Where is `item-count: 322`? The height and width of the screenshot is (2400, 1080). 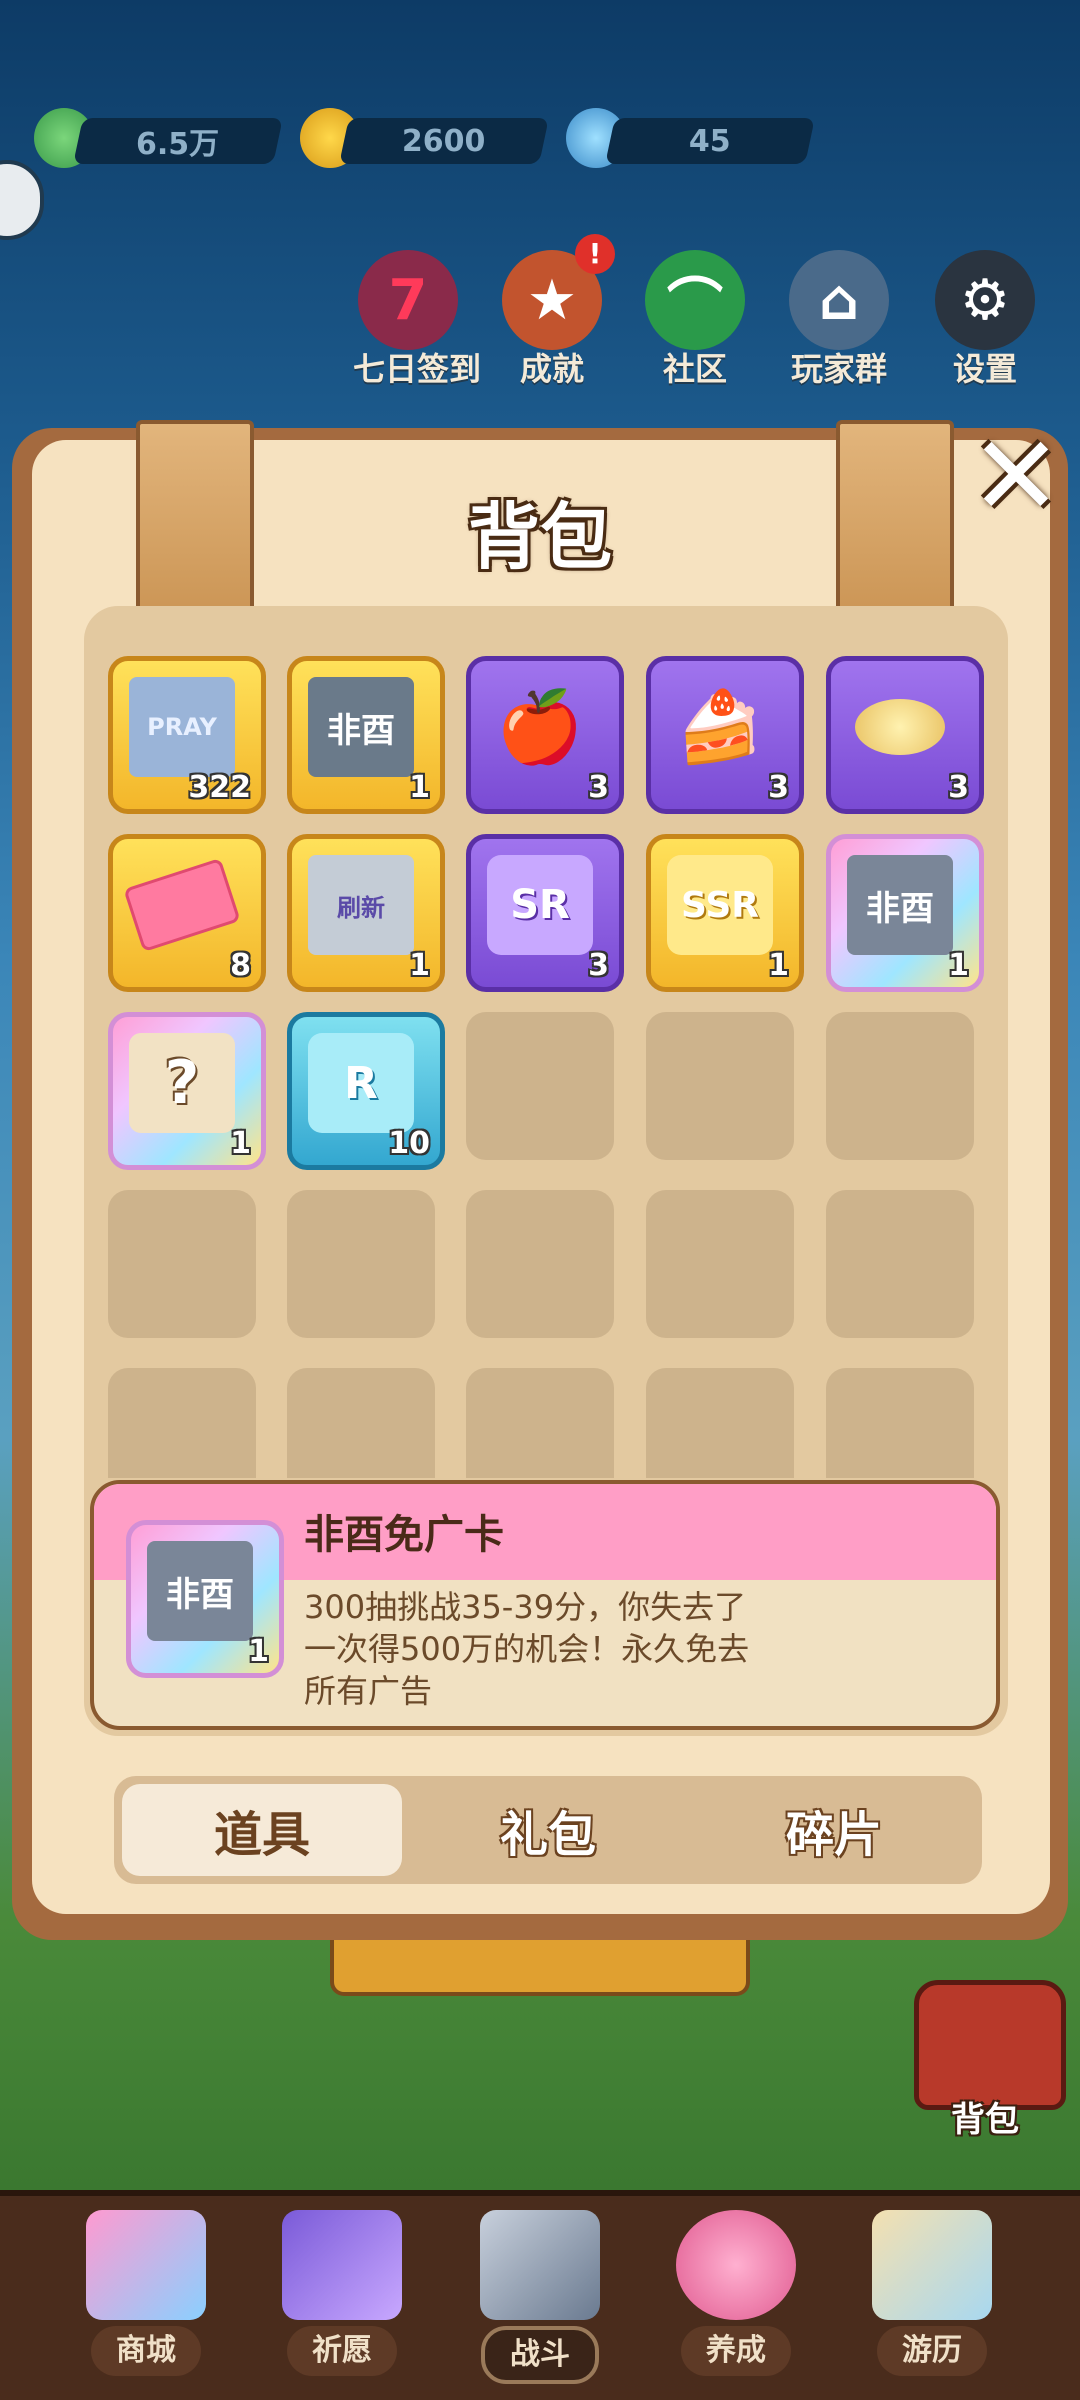 item-count: 322 is located at coordinates (219, 787).